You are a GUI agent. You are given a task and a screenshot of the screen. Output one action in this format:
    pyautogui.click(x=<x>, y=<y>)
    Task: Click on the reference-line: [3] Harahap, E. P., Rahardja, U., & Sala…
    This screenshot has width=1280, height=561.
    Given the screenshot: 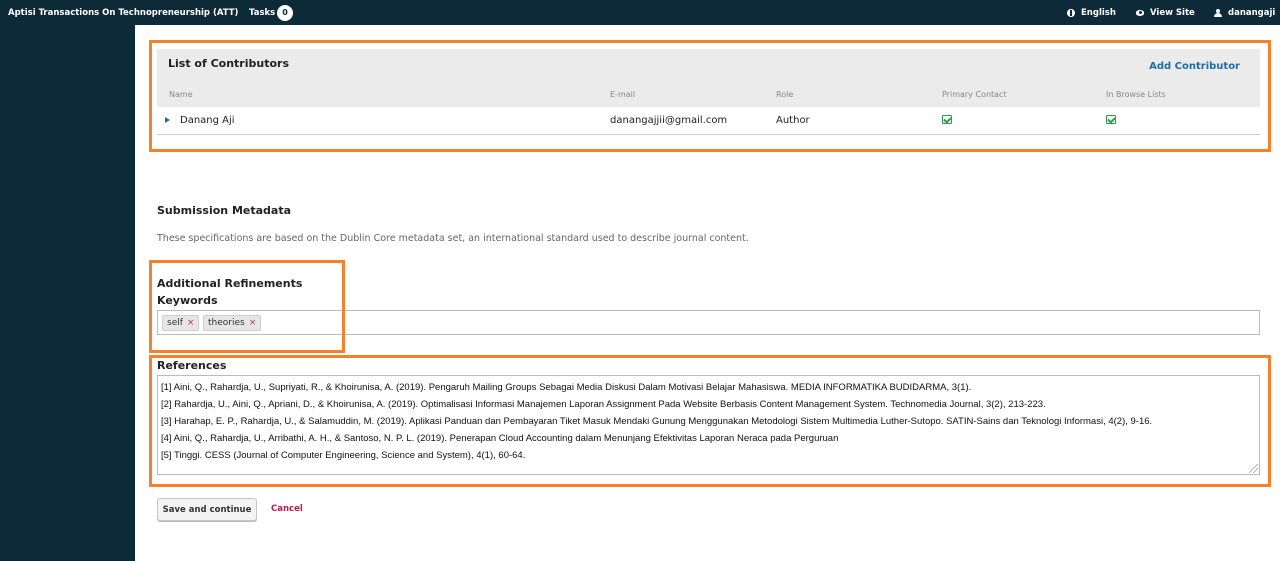 What is the action you would take?
    pyautogui.click(x=657, y=421)
    